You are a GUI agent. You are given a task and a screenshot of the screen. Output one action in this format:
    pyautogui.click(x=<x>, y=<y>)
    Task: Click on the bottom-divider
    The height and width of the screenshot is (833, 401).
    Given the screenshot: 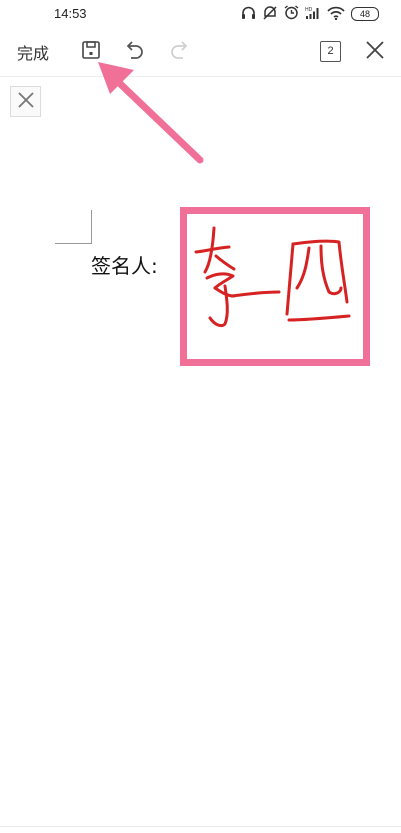 What is the action you would take?
    pyautogui.click(x=200, y=826)
    